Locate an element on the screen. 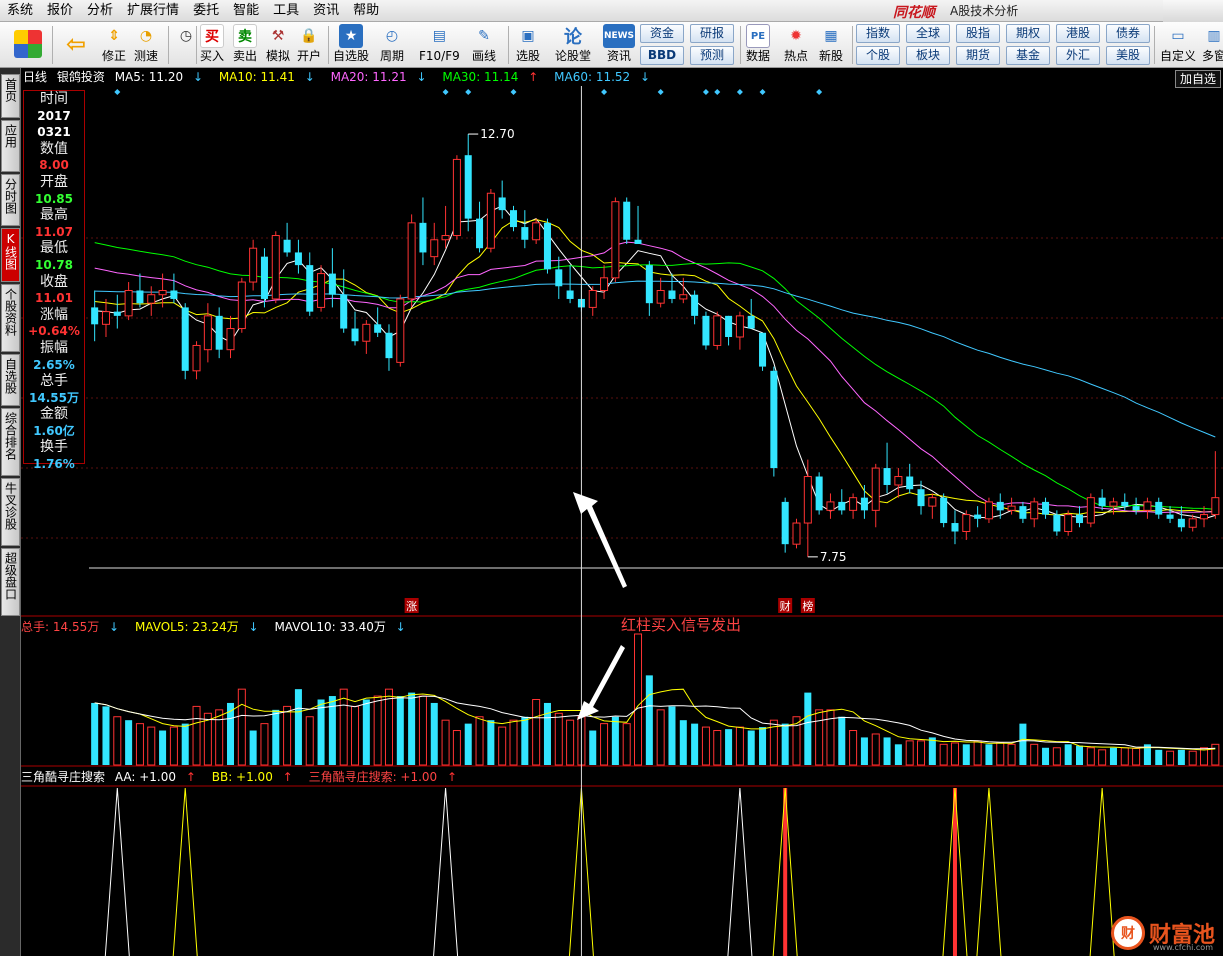  multi-window-button: ▥ 多窗 is located at coordinates (1212, 45).